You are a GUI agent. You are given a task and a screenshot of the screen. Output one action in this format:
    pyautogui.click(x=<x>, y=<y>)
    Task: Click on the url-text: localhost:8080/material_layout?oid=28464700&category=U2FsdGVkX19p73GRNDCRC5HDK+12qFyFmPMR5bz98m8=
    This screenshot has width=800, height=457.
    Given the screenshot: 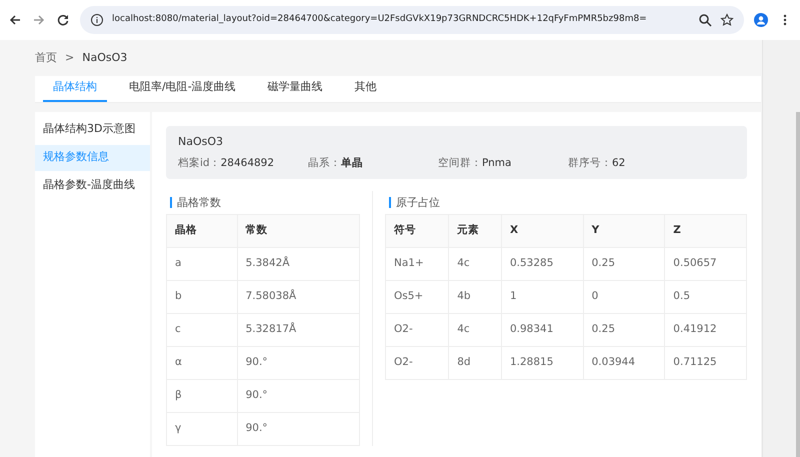 What is the action you would take?
    pyautogui.click(x=380, y=19)
    